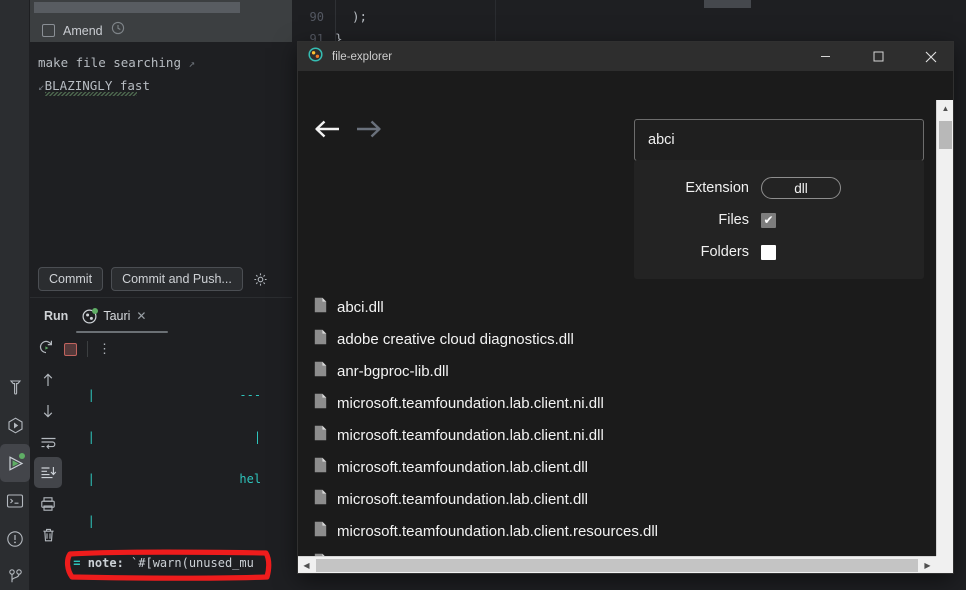 The image size is (966, 590). What do you see at coordinates (117, 316) in the screenshot?
I see `tab-tauri-label: Tauri` at bounding box center [117, 316].